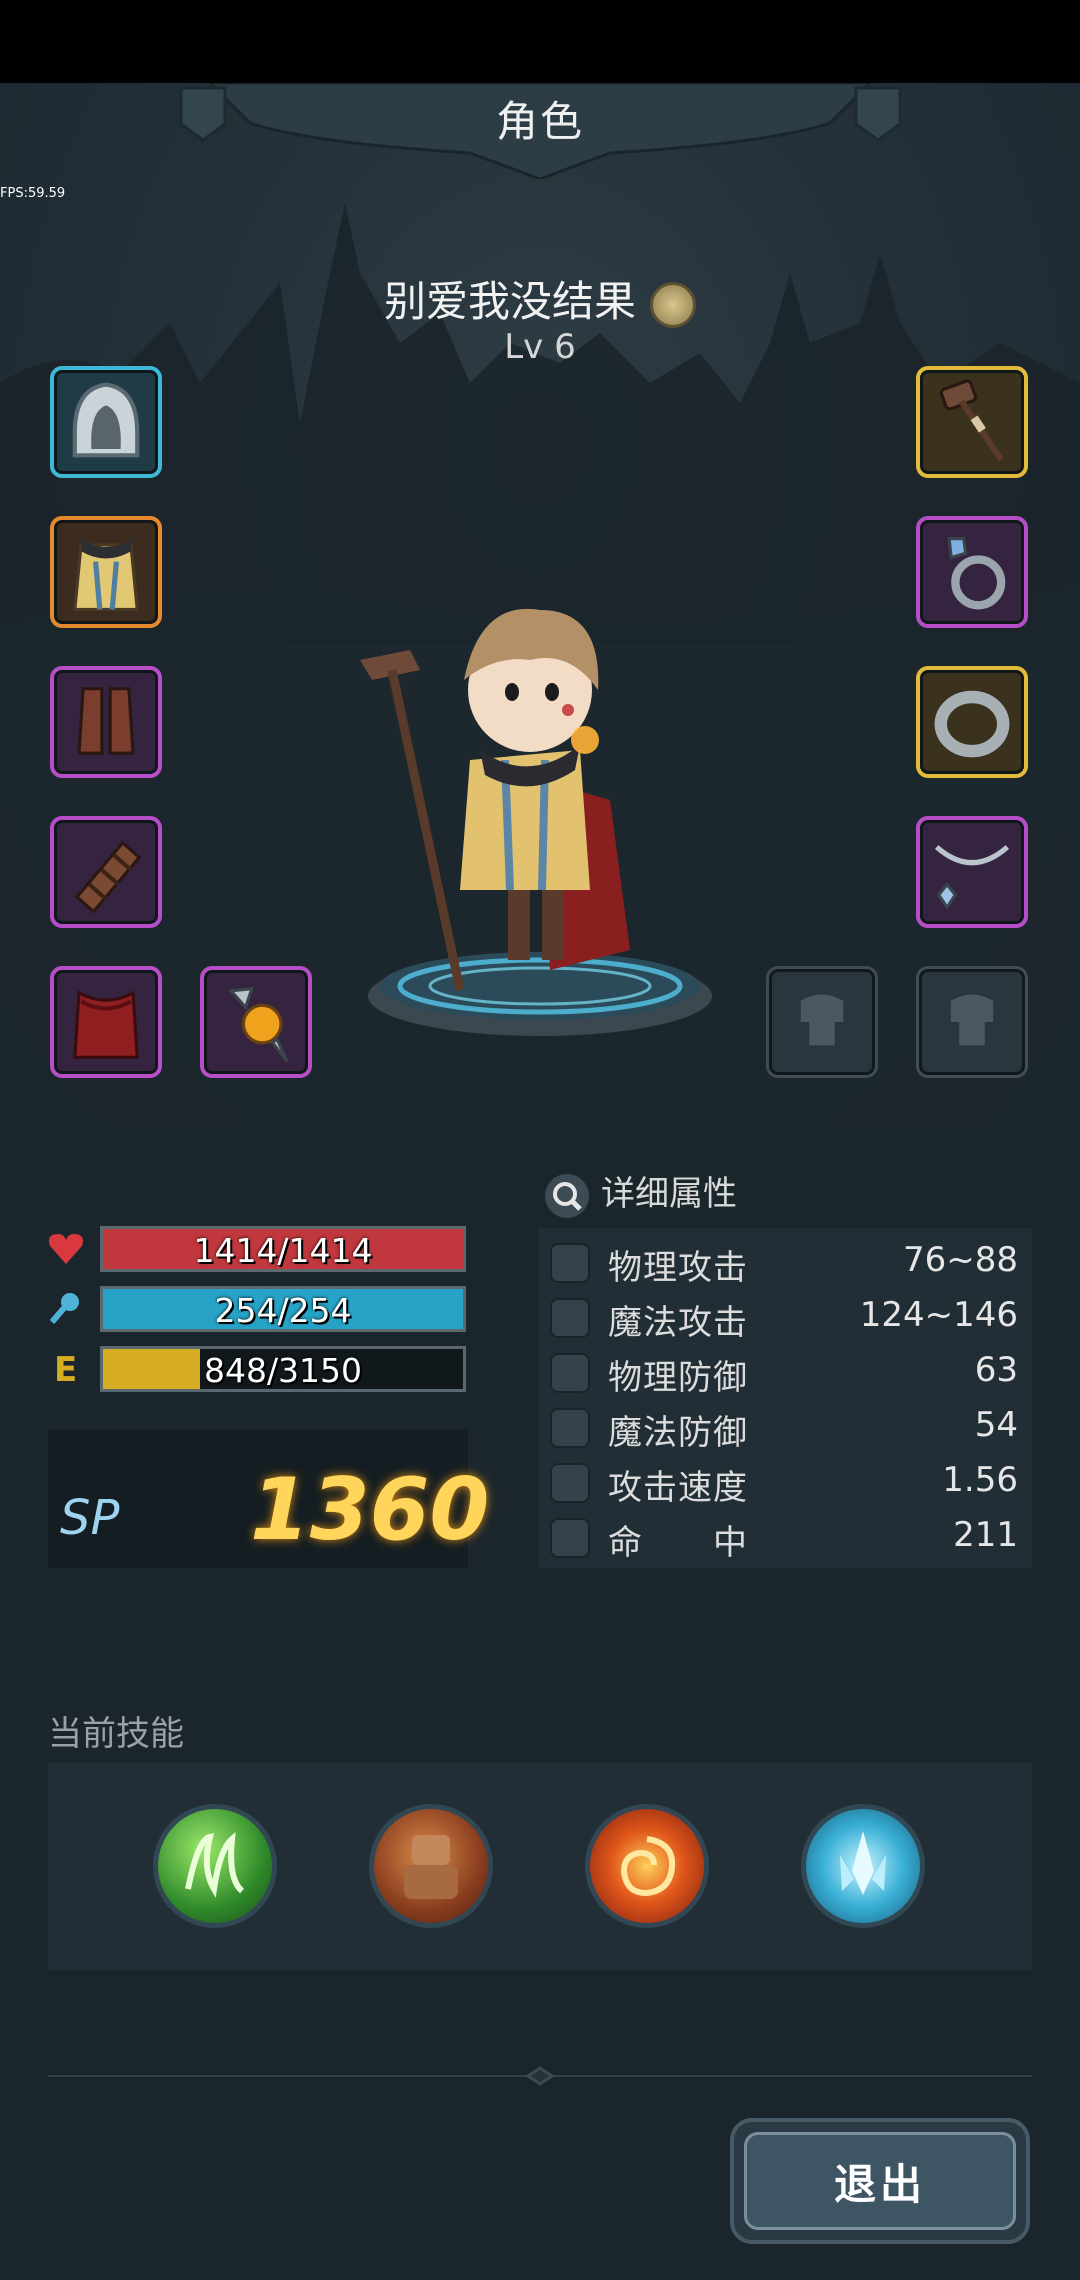 This screenshot has width=1080, height=2280. I want to click on stat-label: 物理防御, so click(678, 1378).